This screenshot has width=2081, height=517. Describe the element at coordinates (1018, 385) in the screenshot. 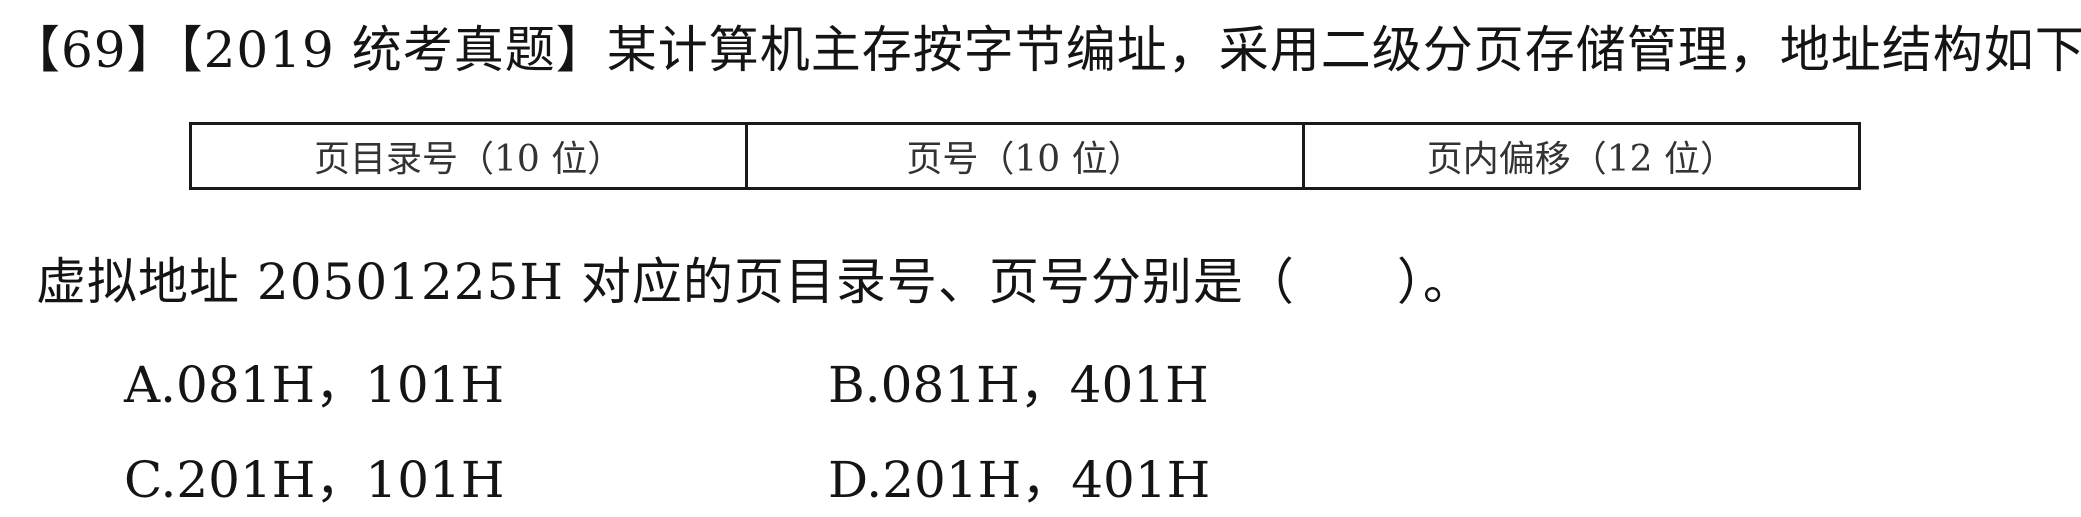

I see `option-b: B.081H，401H` at that location.